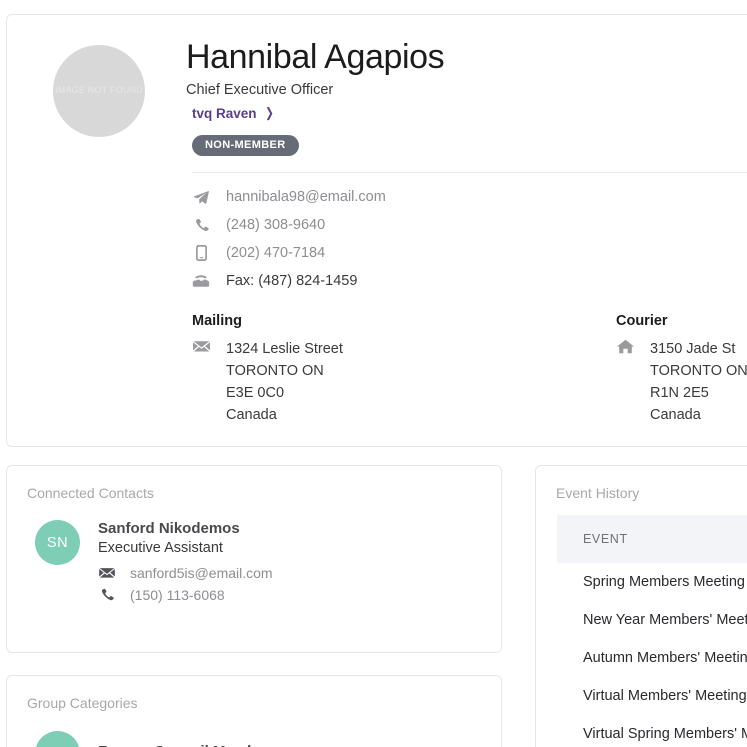  Describe the element at coordinates (469, 225) in the screenshot. I see `contact-row-phone: (248) 308-9640` at that location.